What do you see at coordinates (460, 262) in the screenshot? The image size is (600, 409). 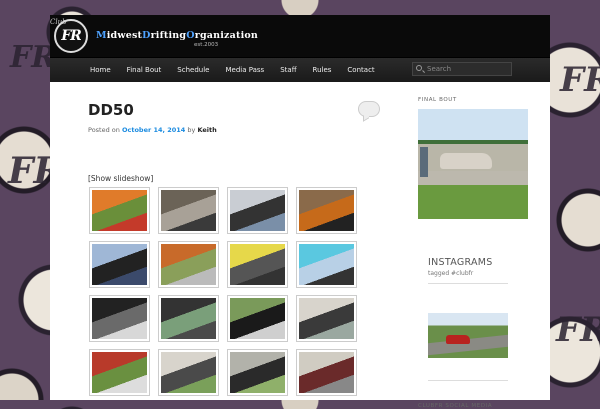 I see `instagrams-widget-title: INSTAGRAMS` at bounding box center [460, 262].